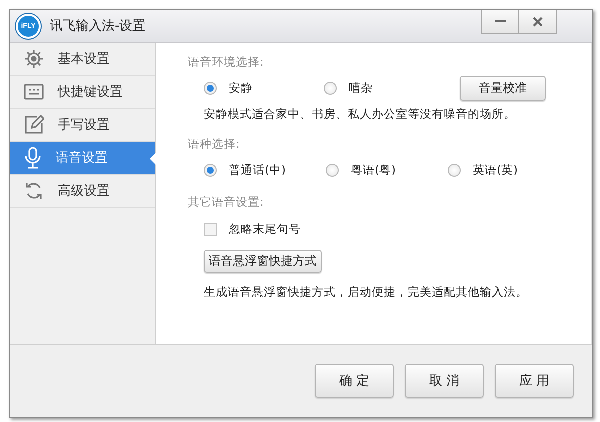 The image size is (600, 422). I want to click on microphone-icon, so click(33, 158).